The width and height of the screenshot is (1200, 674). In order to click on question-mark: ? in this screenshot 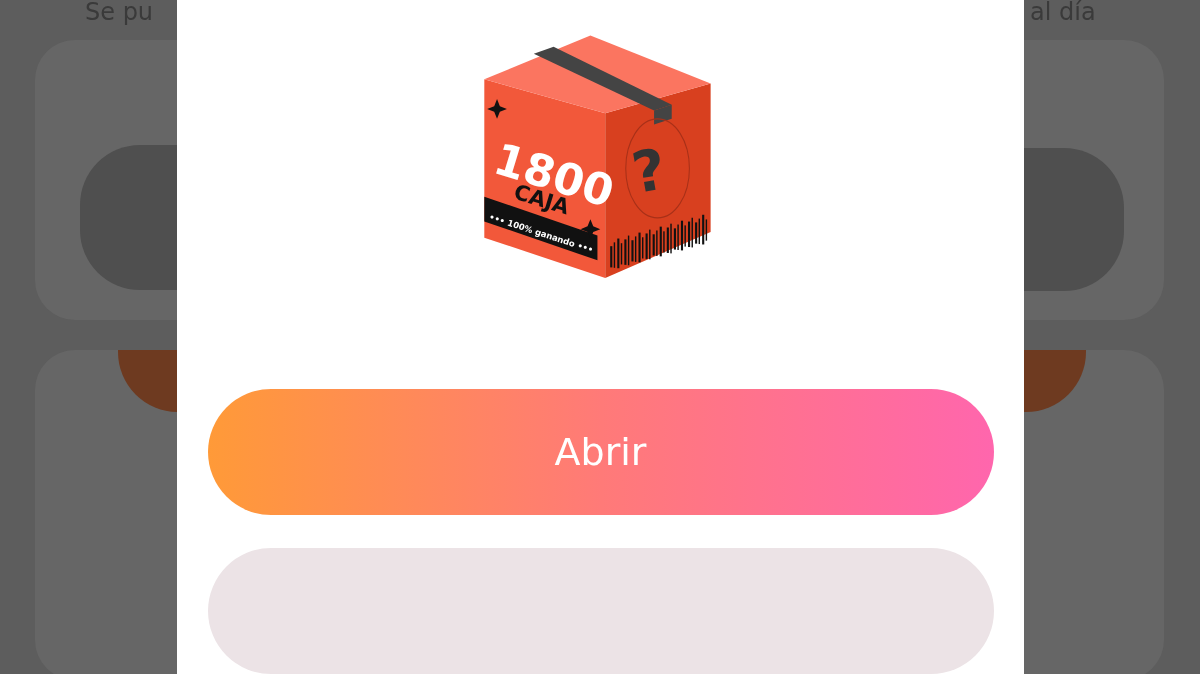, I will do `click(648, 170)`.